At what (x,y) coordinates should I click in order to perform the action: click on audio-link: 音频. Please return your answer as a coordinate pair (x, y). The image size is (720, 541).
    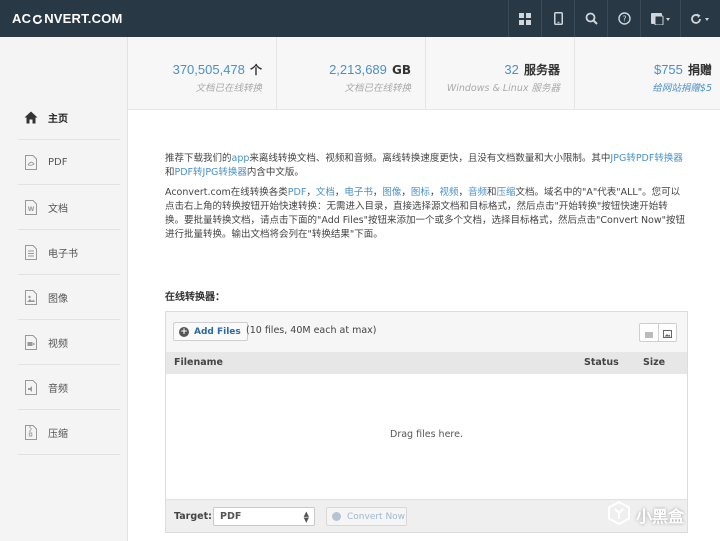
    Looking at the image, I should click on (477, 192).